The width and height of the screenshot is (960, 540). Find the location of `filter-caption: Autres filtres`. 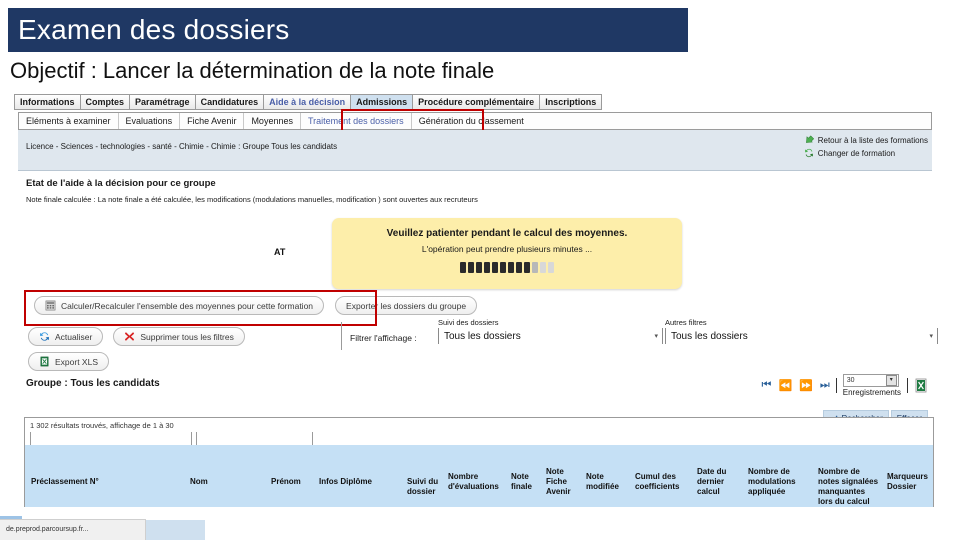

filter-caption: Autres filtres is located at coordinates (686, 322).